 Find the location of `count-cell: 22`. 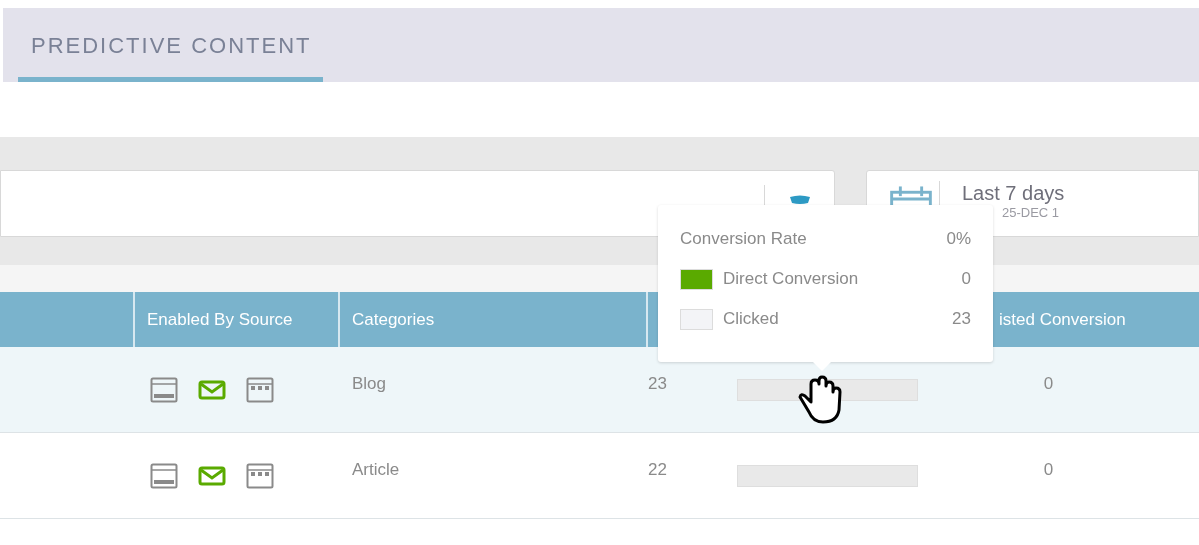

count-cell: 22 is located at coordinates (657, 469).